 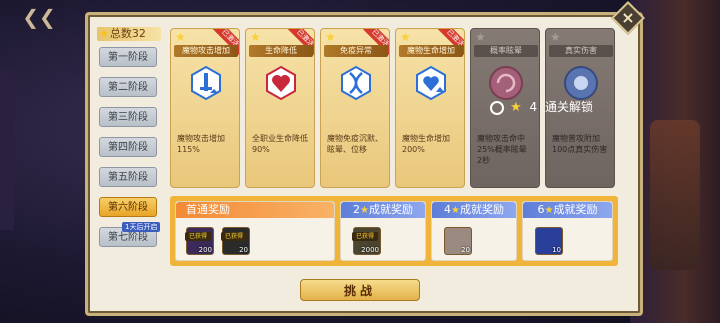 What do you see at coordinates (568, 107) in the screenshot?
I see `unlock-text: 通关解锁` at bounding box center [568, 107].